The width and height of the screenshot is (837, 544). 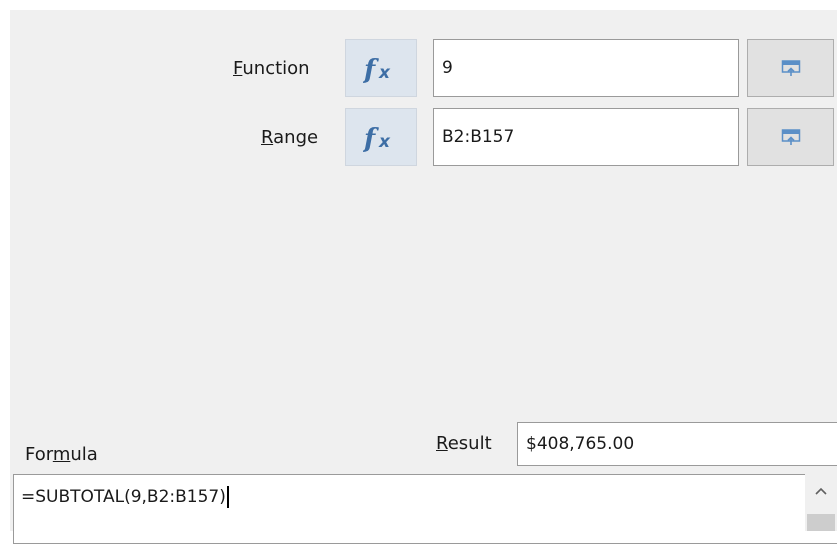 I want to click on function-arg-input: 9, so click(x=586, y=68).